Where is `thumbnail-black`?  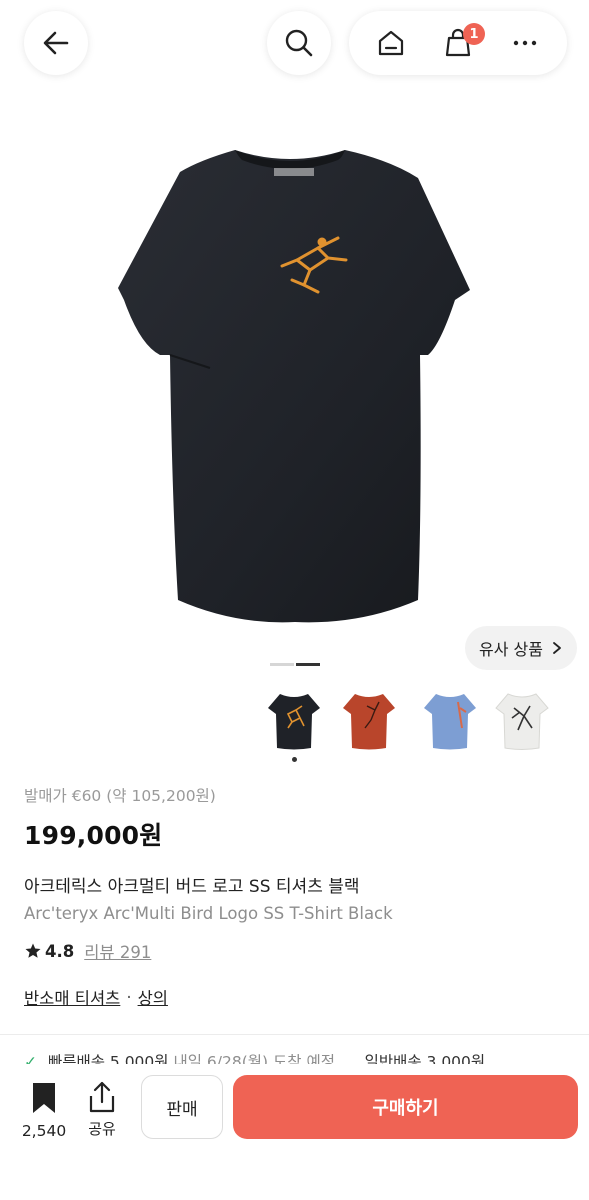 thumbnail-black is located at coordinates (294, 720).